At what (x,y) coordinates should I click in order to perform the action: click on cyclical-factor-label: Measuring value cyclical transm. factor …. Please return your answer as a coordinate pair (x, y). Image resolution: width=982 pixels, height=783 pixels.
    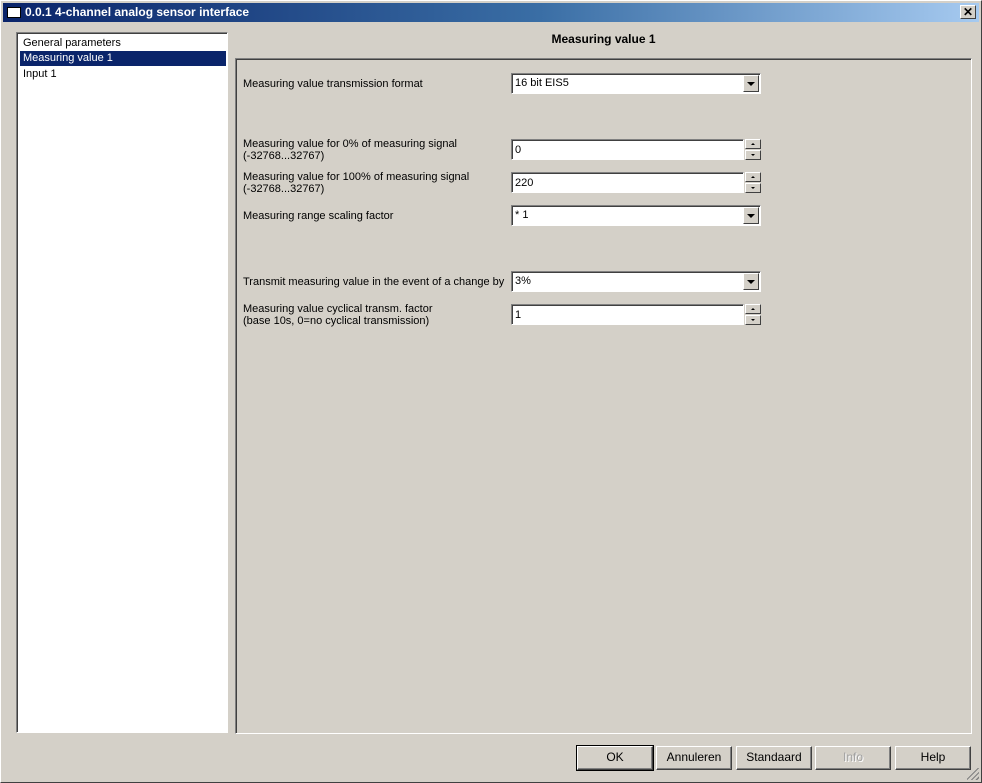
    Looking at the image, I should click on (338, 315).